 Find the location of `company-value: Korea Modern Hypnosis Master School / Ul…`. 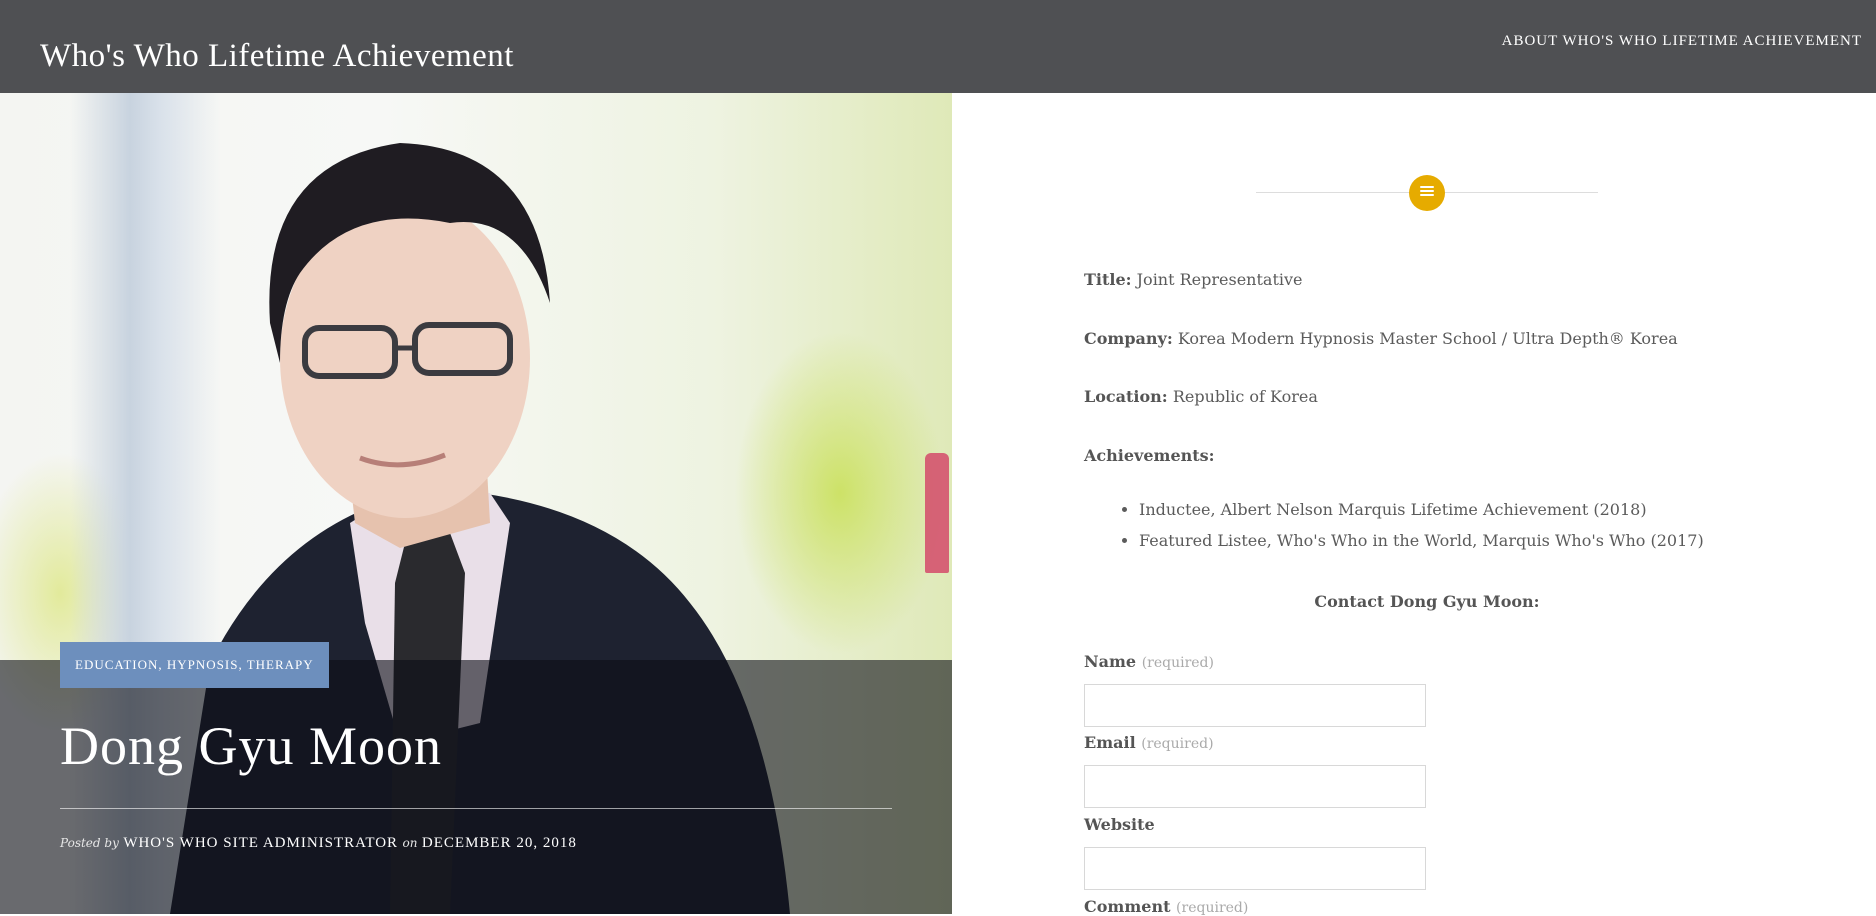

company-value: Korea Modern Hypnosis Master School / Ul… is located at coordinates (1427, 338).